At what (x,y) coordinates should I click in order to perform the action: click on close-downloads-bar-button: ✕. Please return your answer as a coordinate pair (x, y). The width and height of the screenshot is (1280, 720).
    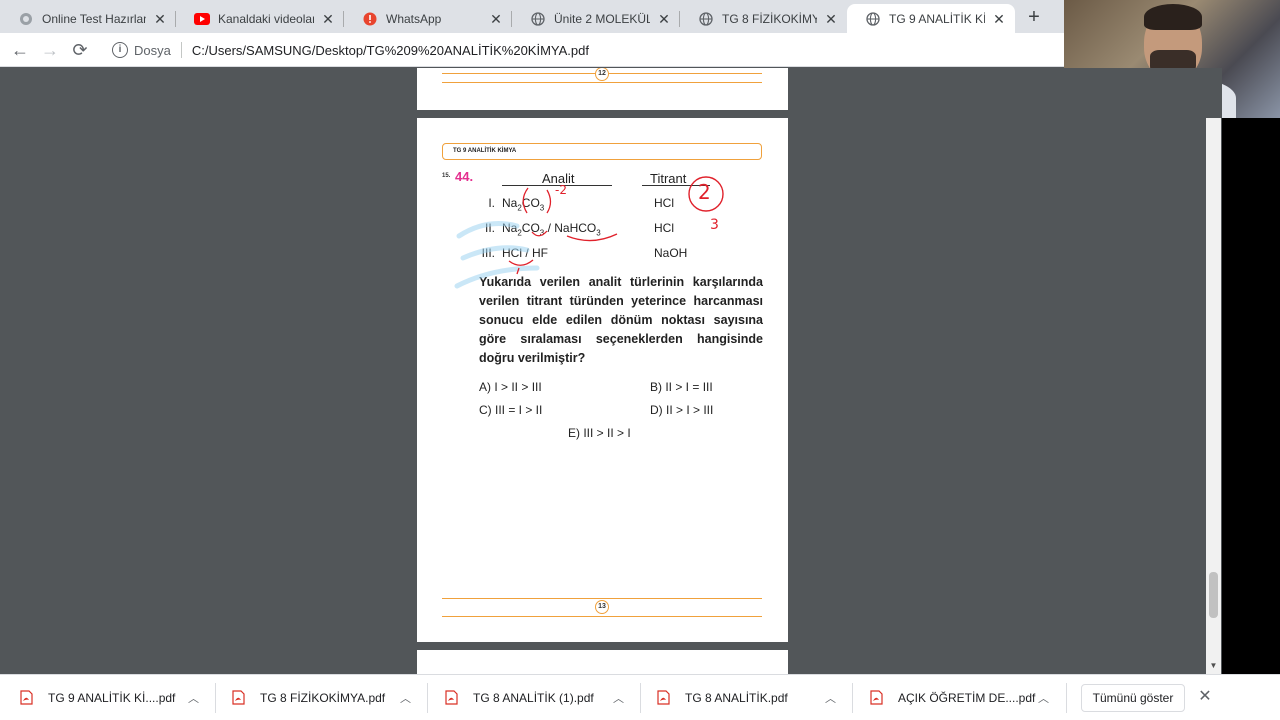
    Looking at the image, I should click on (1205, 697).